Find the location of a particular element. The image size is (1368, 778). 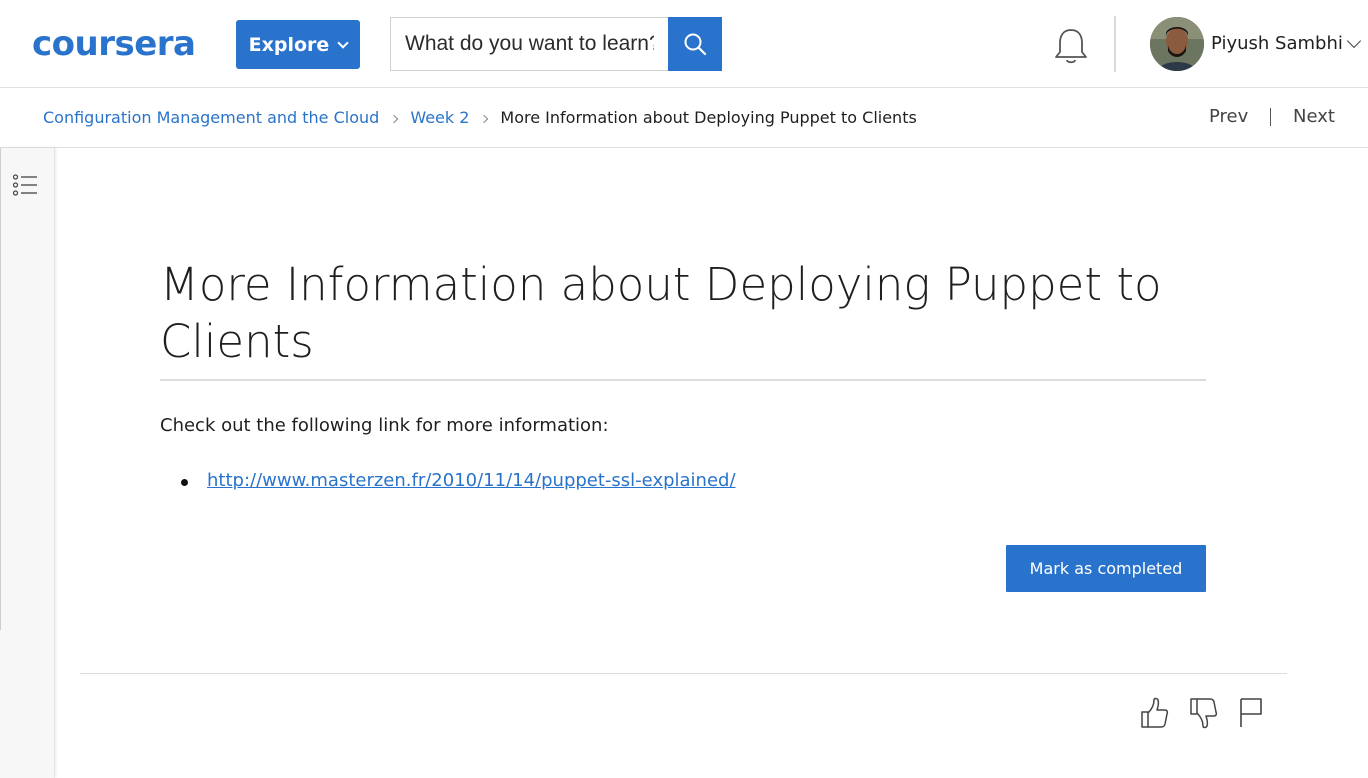

list-bullet is located at coordinates (184, 482).